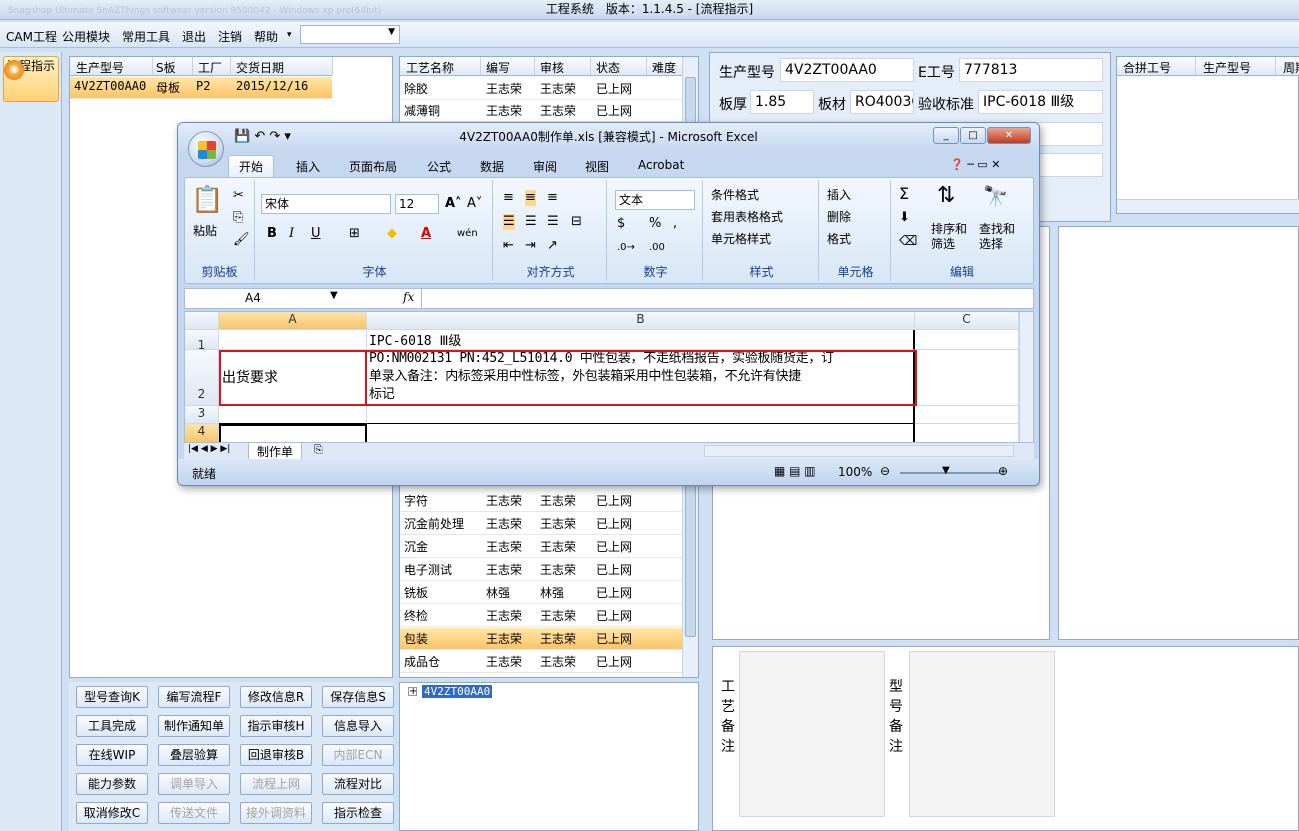 Image resolution: width=1299 pixels, height=831 pixels. I want to click on percent-icon: %, so click(655, 224).